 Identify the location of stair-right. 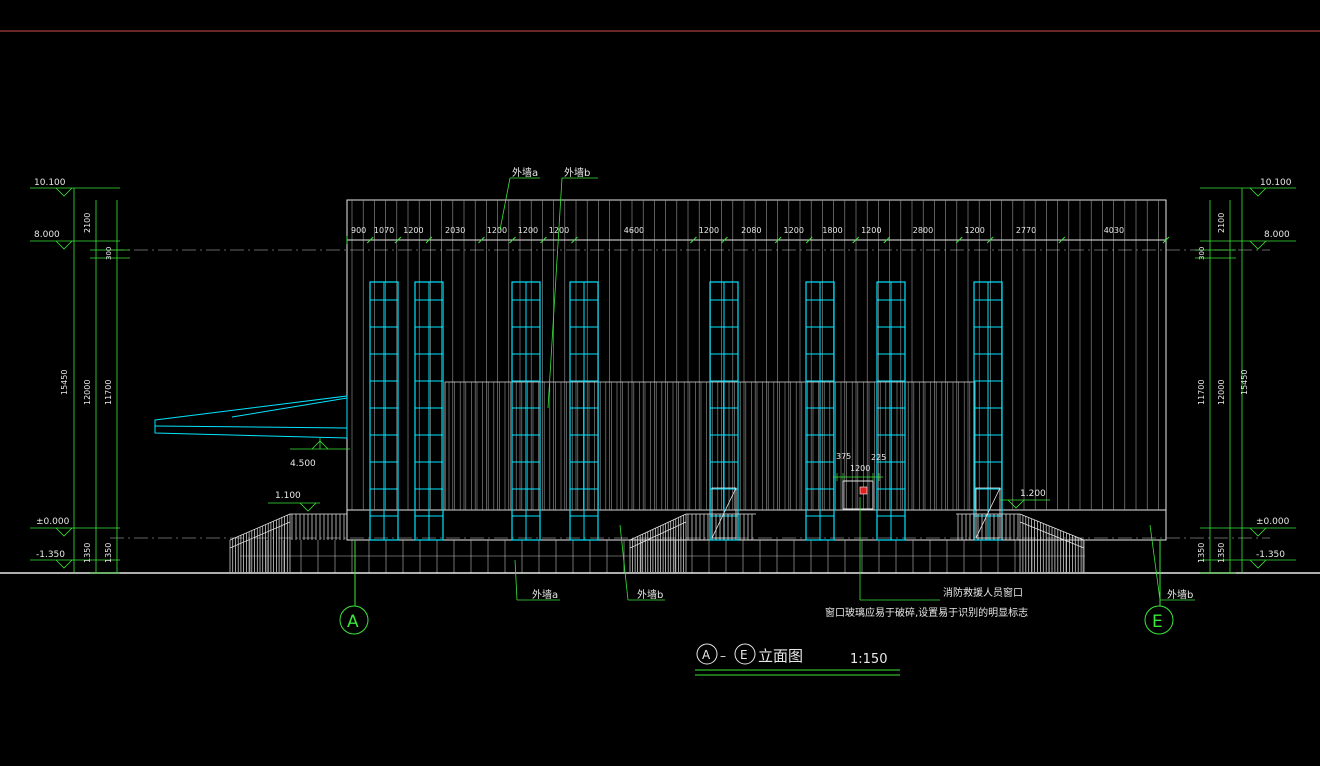
(1020, 542).